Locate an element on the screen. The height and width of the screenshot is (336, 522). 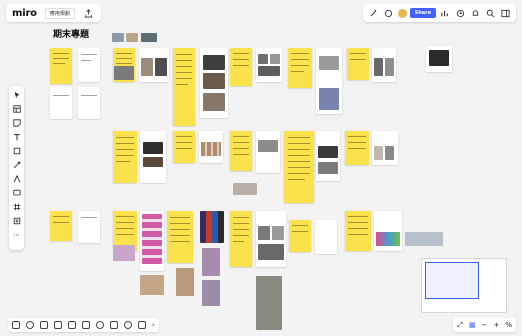
image-card is located at coordinates (268, 152).